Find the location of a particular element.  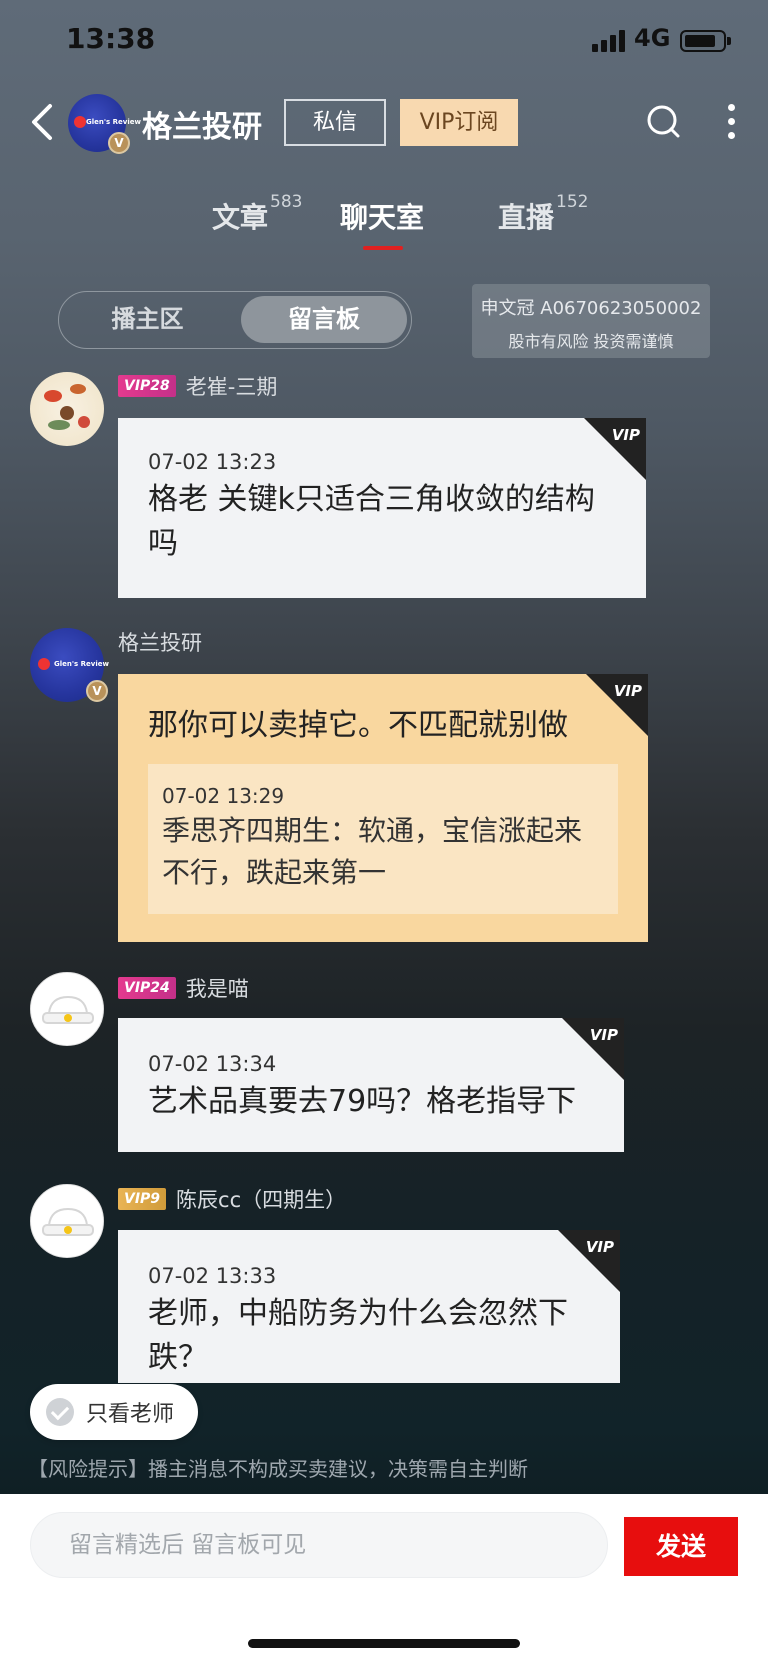

quoted-time: 07-02 13:29 is located at coordinates (223, 796).